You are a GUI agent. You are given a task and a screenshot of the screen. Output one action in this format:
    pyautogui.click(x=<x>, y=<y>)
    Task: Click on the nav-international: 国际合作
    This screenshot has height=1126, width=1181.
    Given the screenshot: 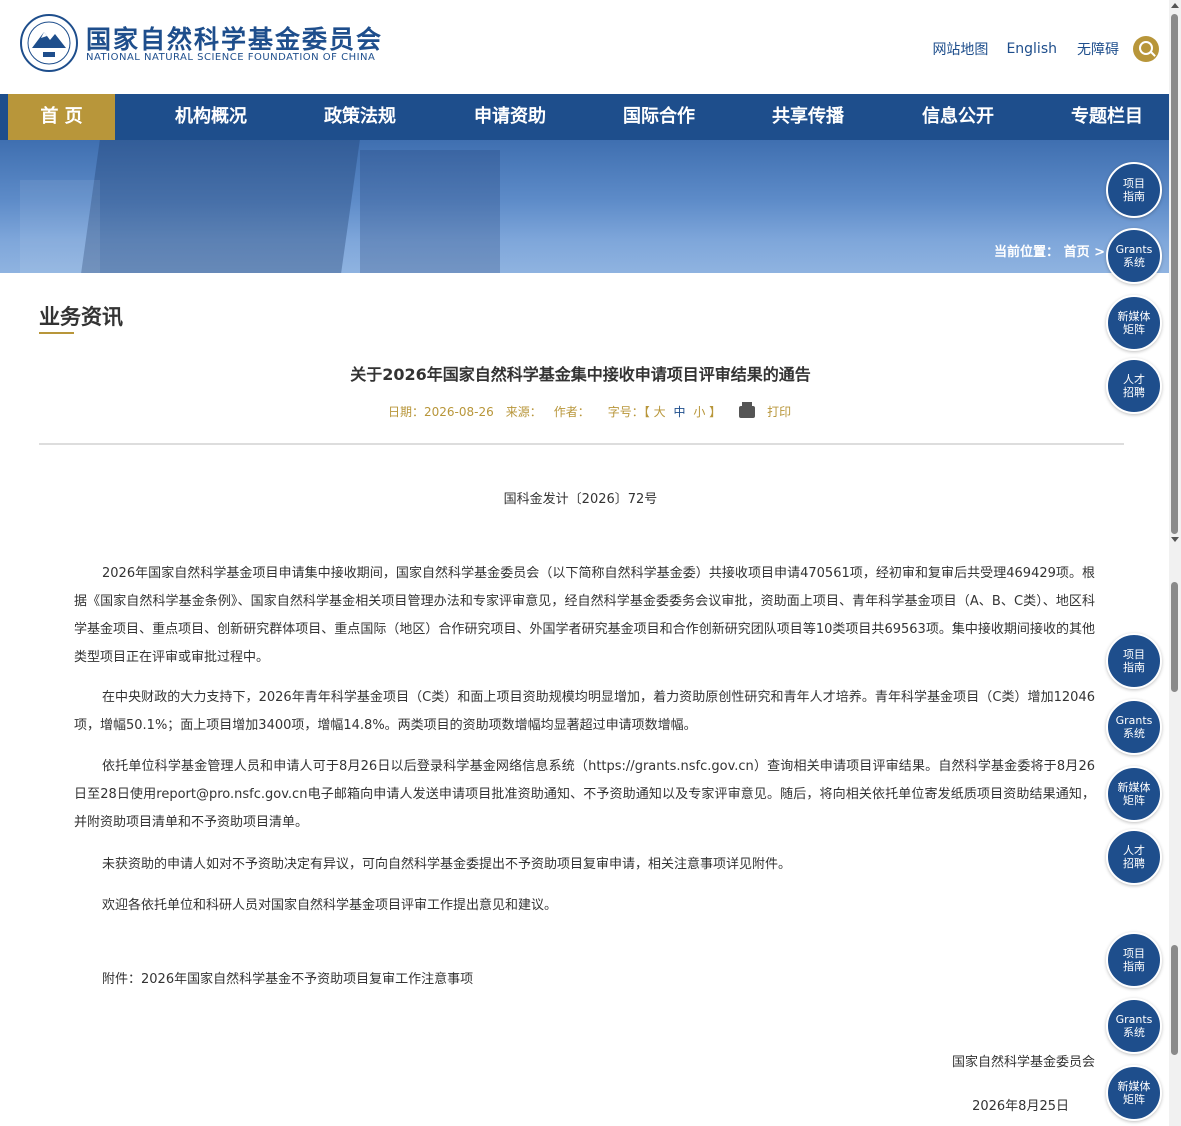 What is the action you would take?
    pyautogui.click(x=659, y=117)
    